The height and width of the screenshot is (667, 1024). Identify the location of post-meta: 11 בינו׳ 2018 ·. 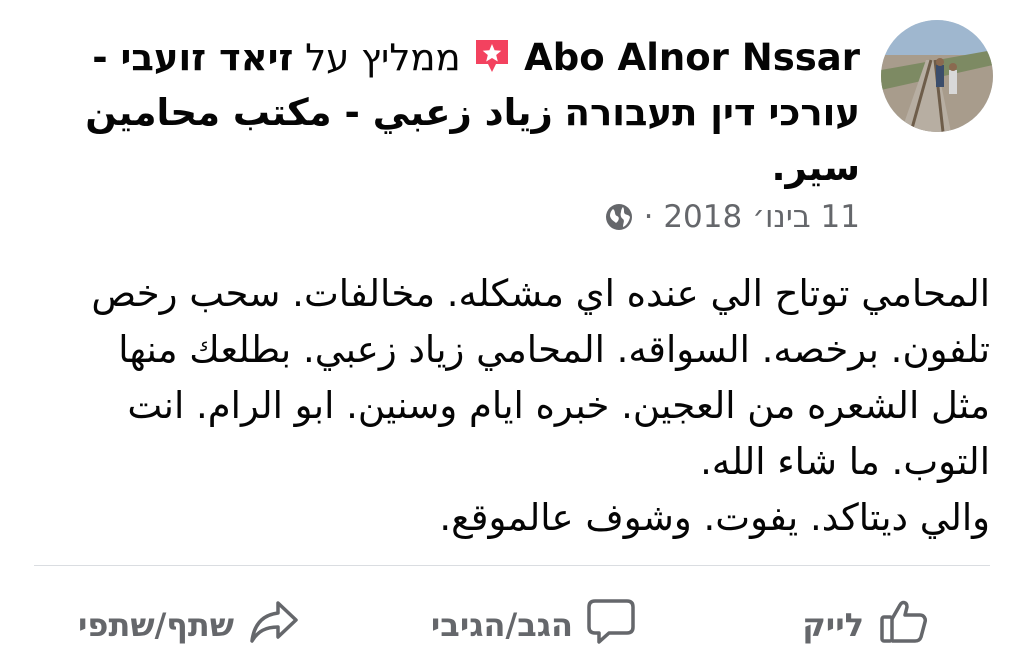
(710, 217).